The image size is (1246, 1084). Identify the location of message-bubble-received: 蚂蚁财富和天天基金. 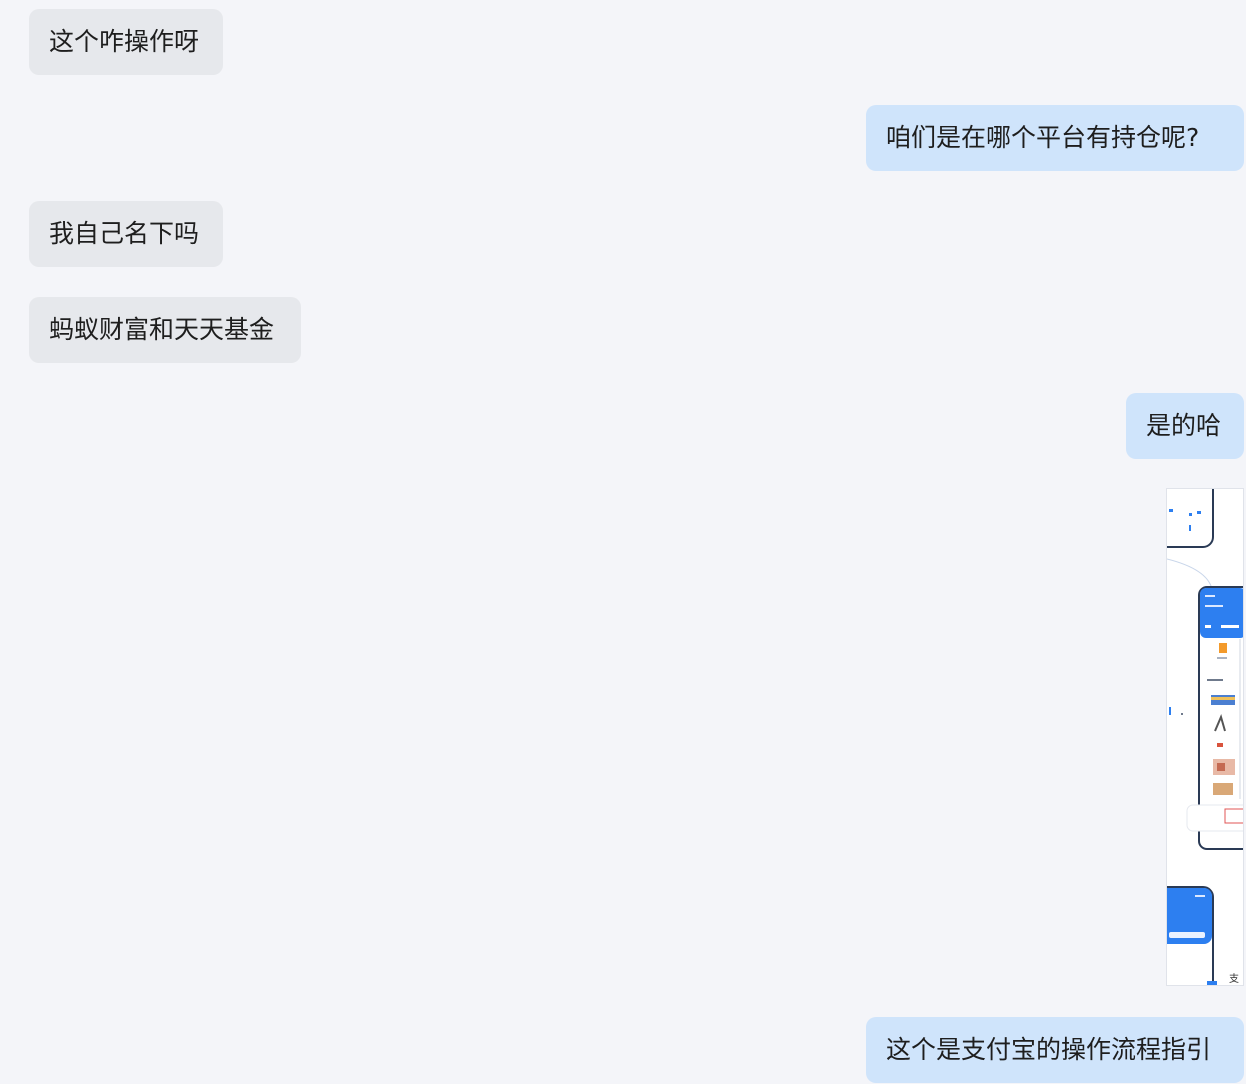
(165, 330).